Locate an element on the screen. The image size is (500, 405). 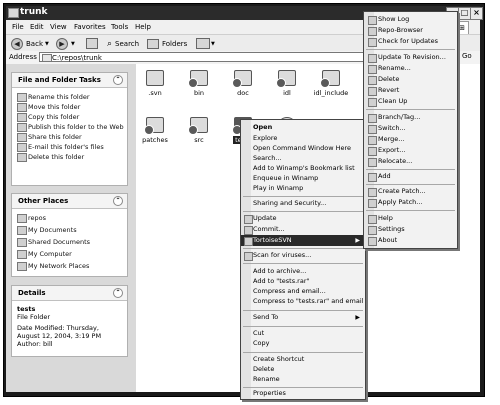
menu-file: File is located at coordinates (18, 27).